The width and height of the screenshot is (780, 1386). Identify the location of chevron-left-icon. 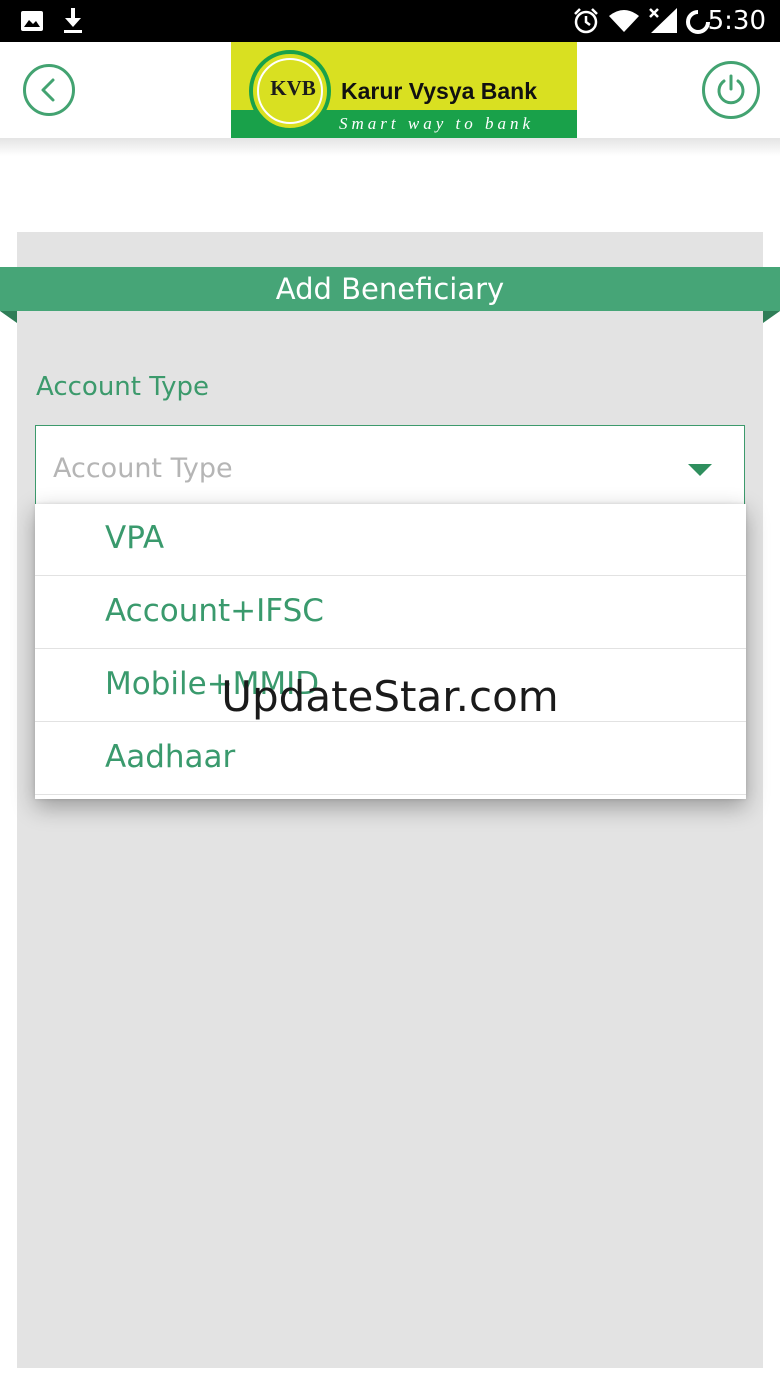
(48, 90).